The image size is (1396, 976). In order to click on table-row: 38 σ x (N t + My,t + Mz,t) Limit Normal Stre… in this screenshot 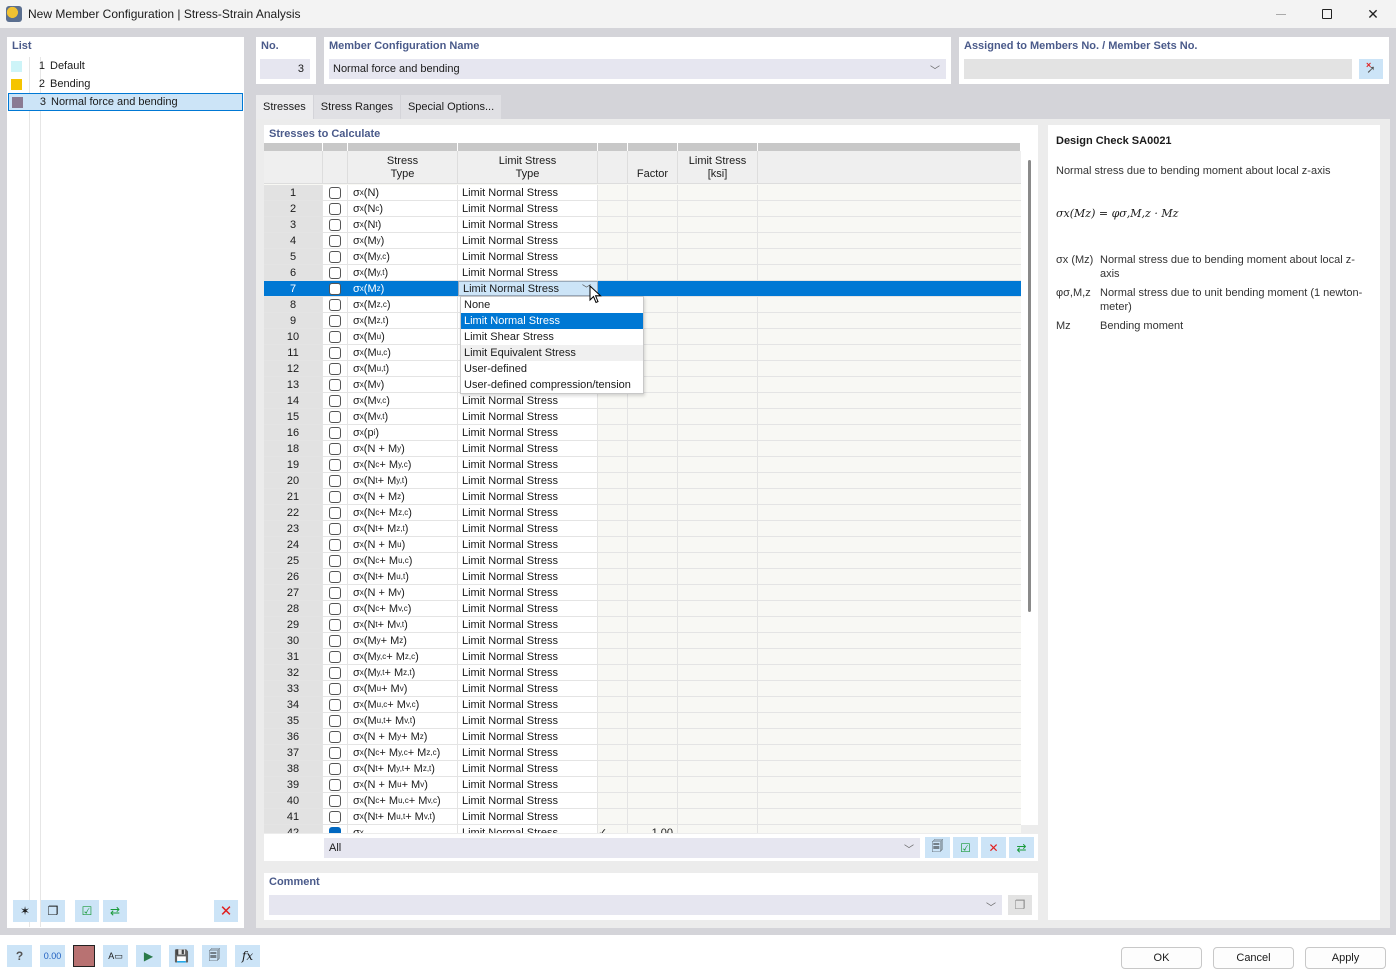, I will do `click(642, 769)`.